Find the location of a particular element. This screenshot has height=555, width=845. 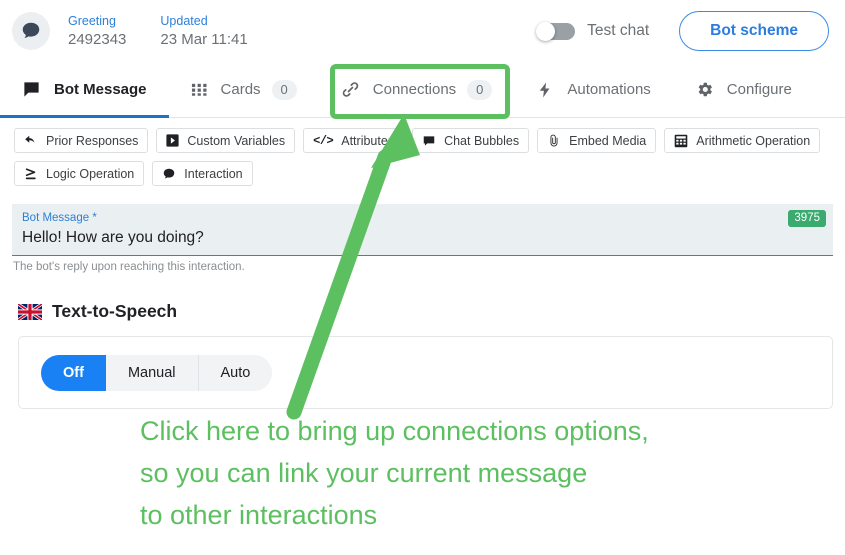

bot-scheme-button: Bot scheme is located at coordinates (754, 31).